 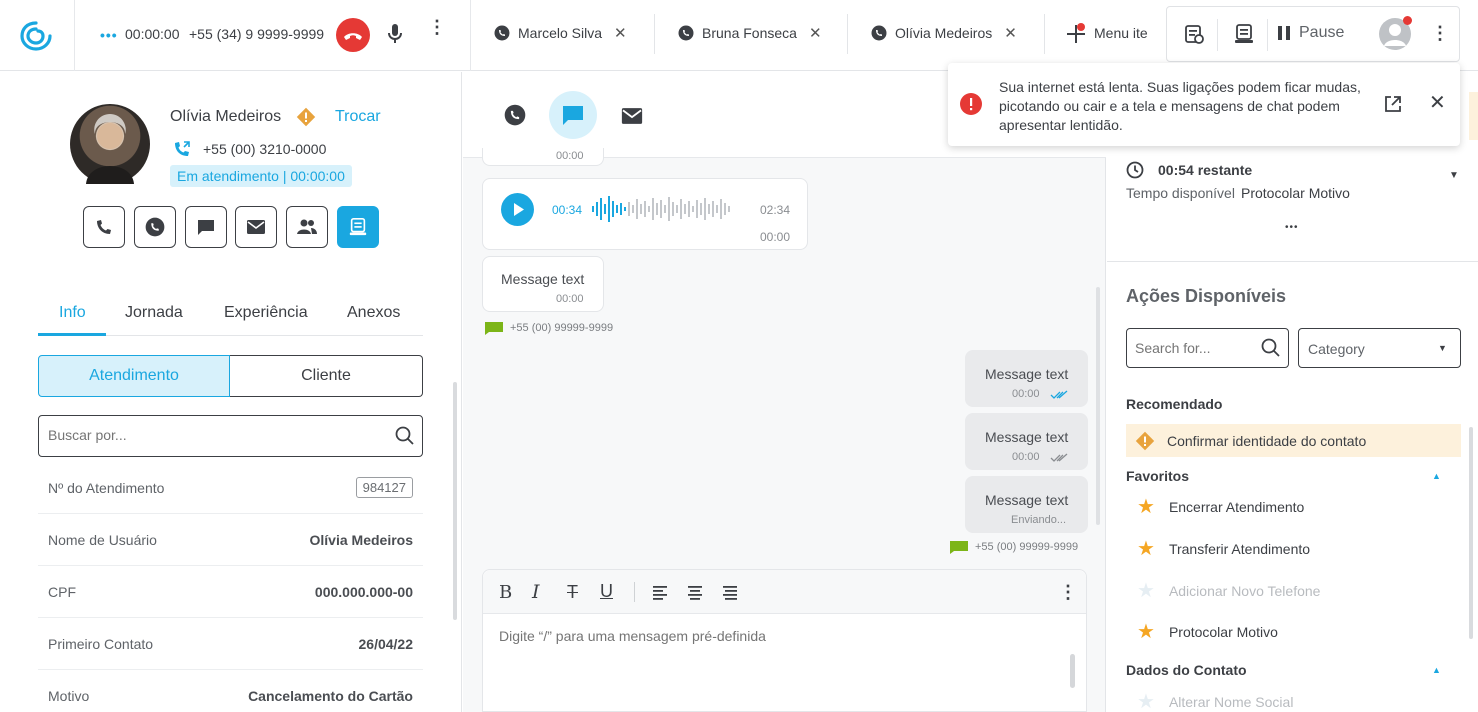 What do you see at coordinates (455, 501) in the screenshot?
I see `scrollbar` at bounding box center [455, 501].